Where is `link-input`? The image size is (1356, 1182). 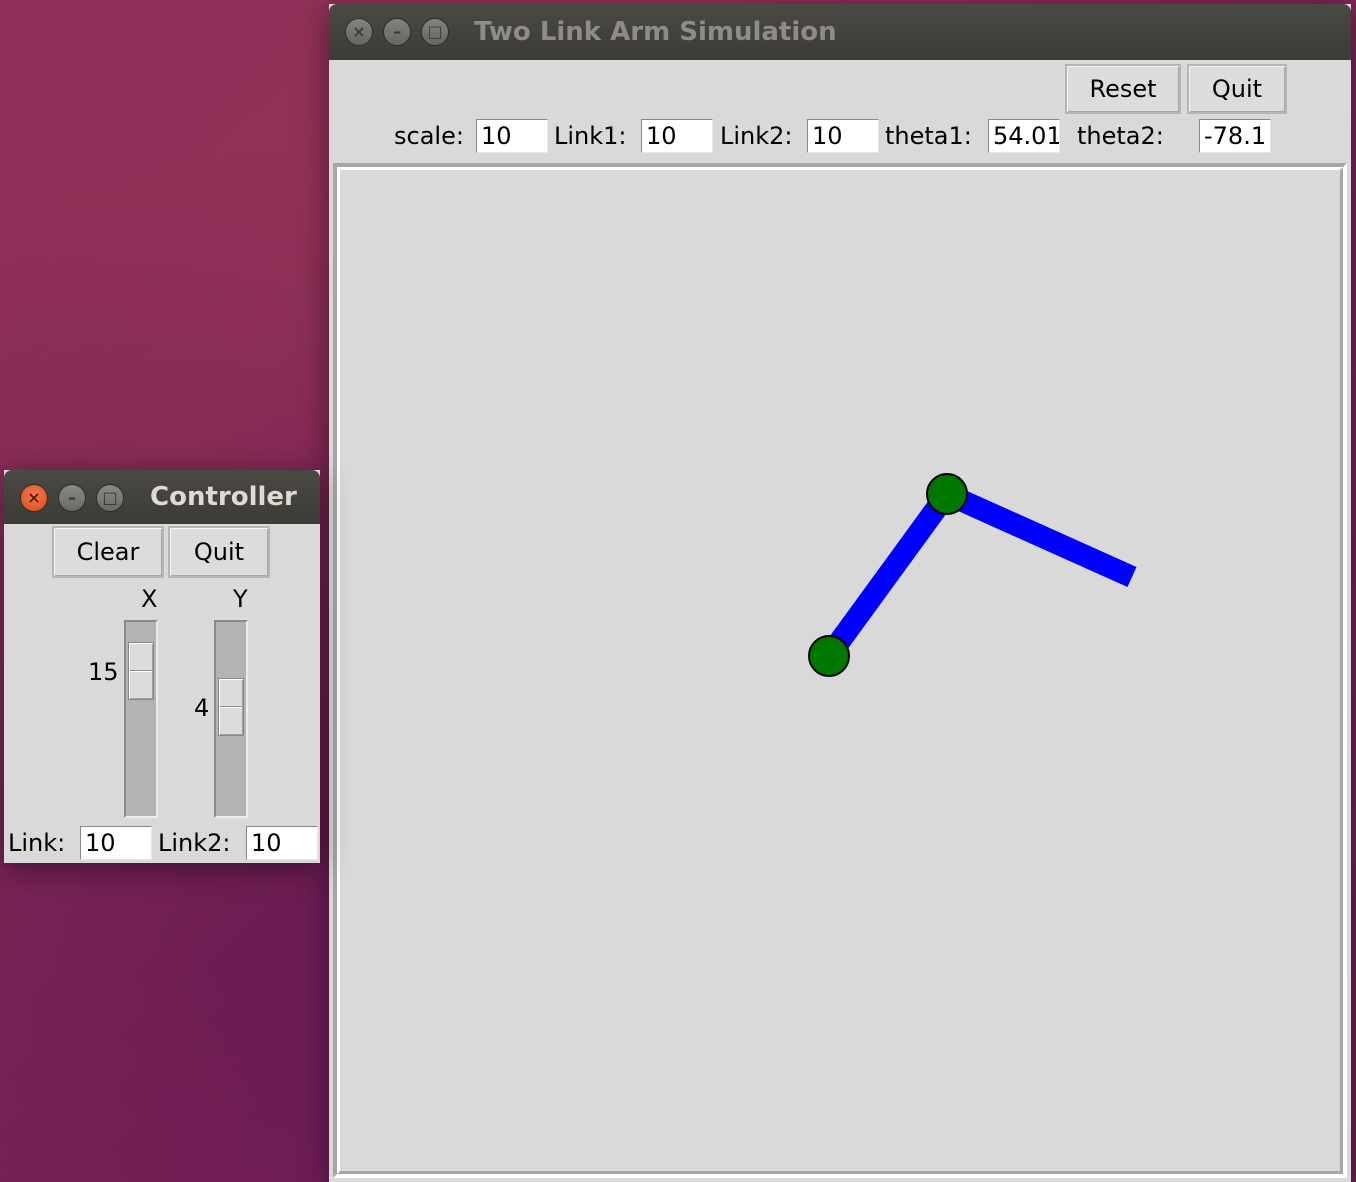
link-input is located at coordinates (116, 843).